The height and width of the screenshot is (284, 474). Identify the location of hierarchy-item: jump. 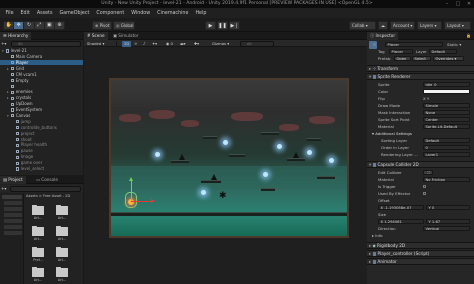
(41, 122).